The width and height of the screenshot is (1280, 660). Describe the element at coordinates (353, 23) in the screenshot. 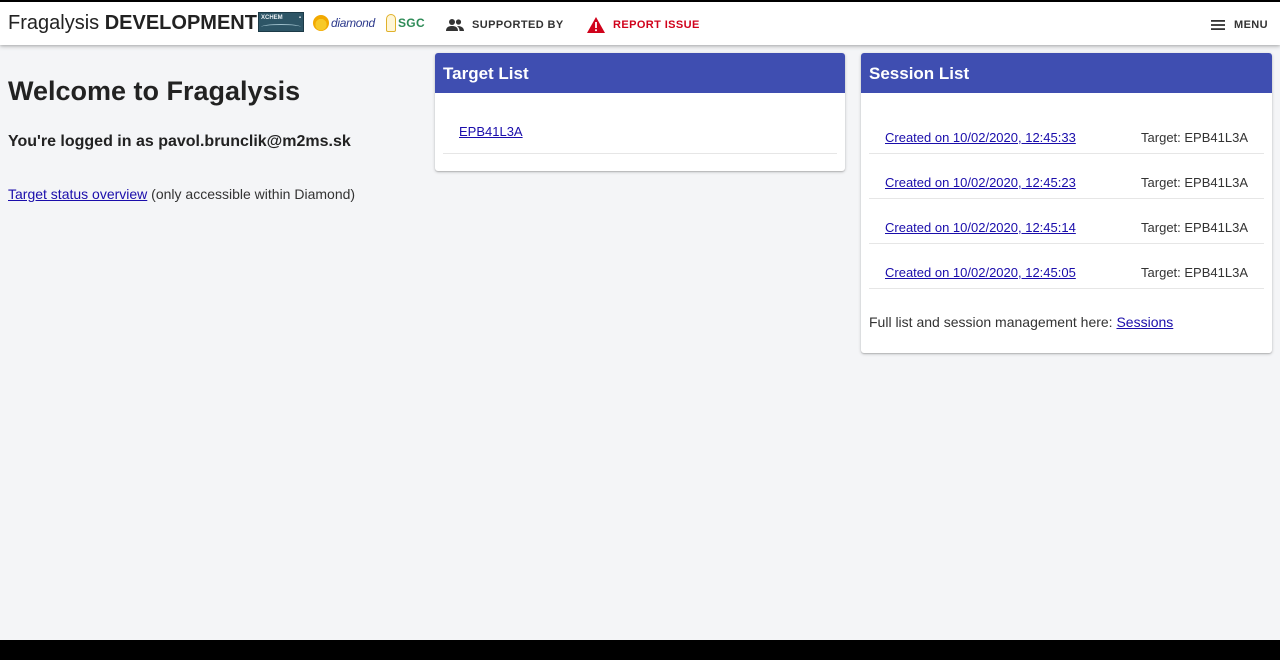

I see `diamond-logo-text: diamond` at that location.